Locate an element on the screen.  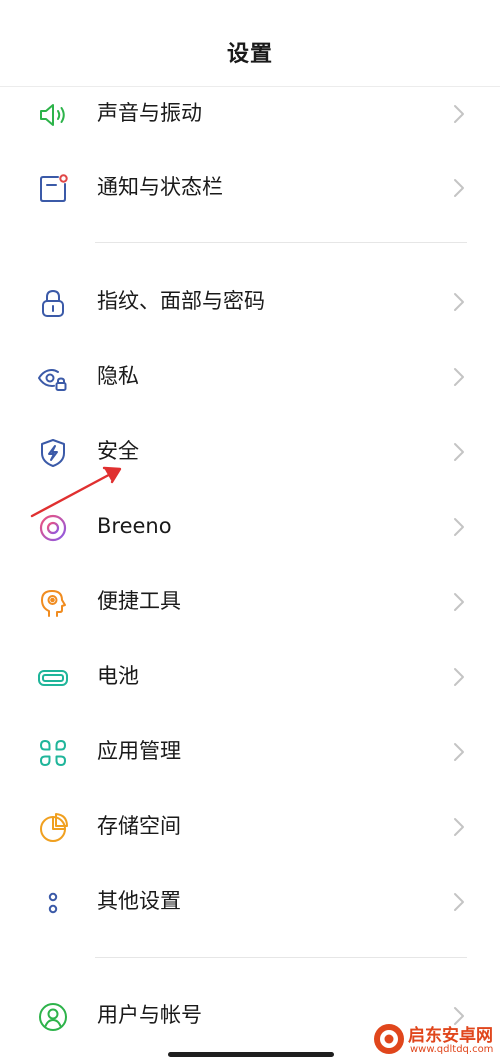
more-dots-icon is located at coordinates (53, 903).